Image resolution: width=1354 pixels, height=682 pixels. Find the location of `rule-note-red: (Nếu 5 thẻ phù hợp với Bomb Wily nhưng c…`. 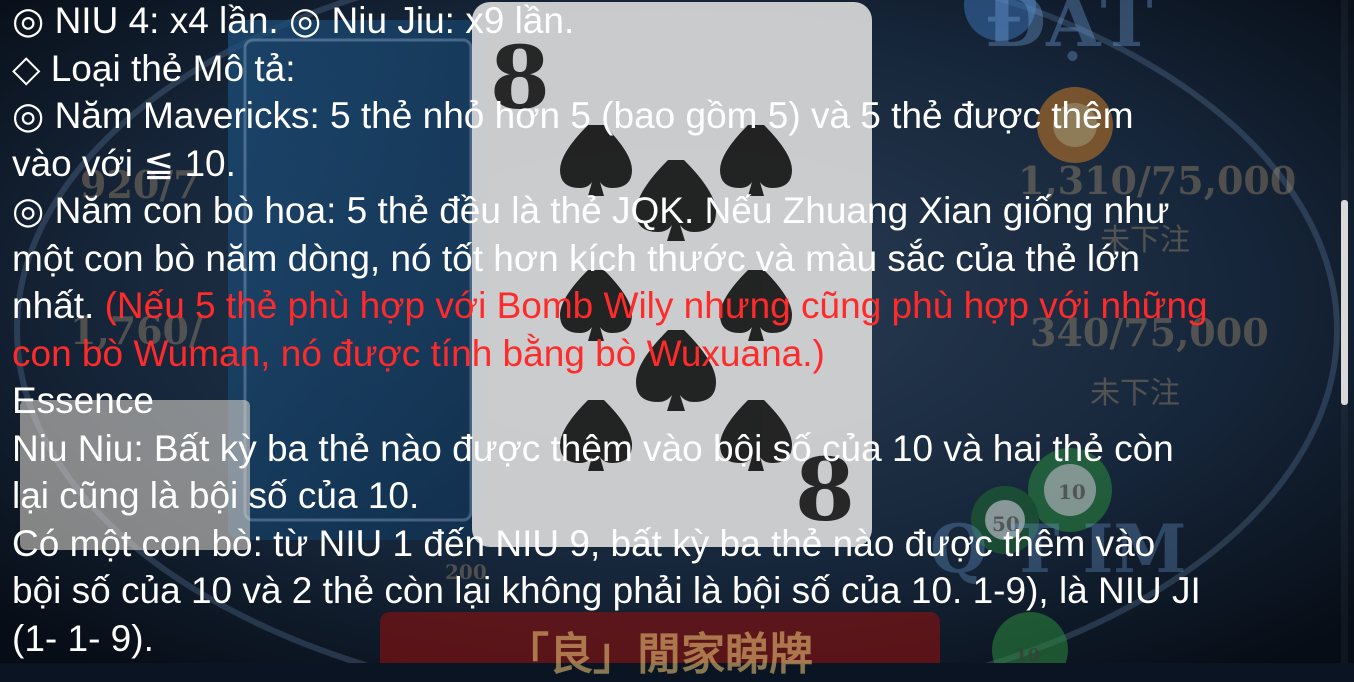

rule-note-red: (Nếu 5 thẻ phù hợp với Bomb Wily nhưng c… is located at coordinates (656, 305).